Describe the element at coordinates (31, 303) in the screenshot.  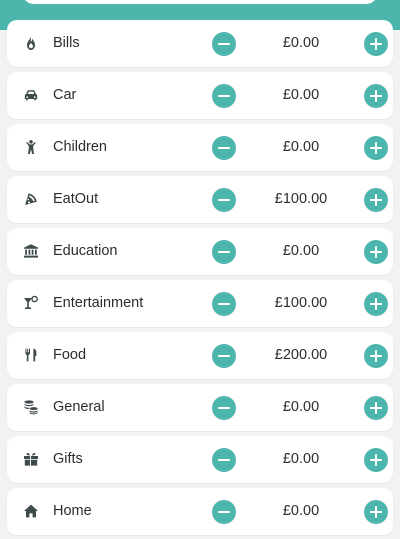
I see `cocktail-icon` at that location.